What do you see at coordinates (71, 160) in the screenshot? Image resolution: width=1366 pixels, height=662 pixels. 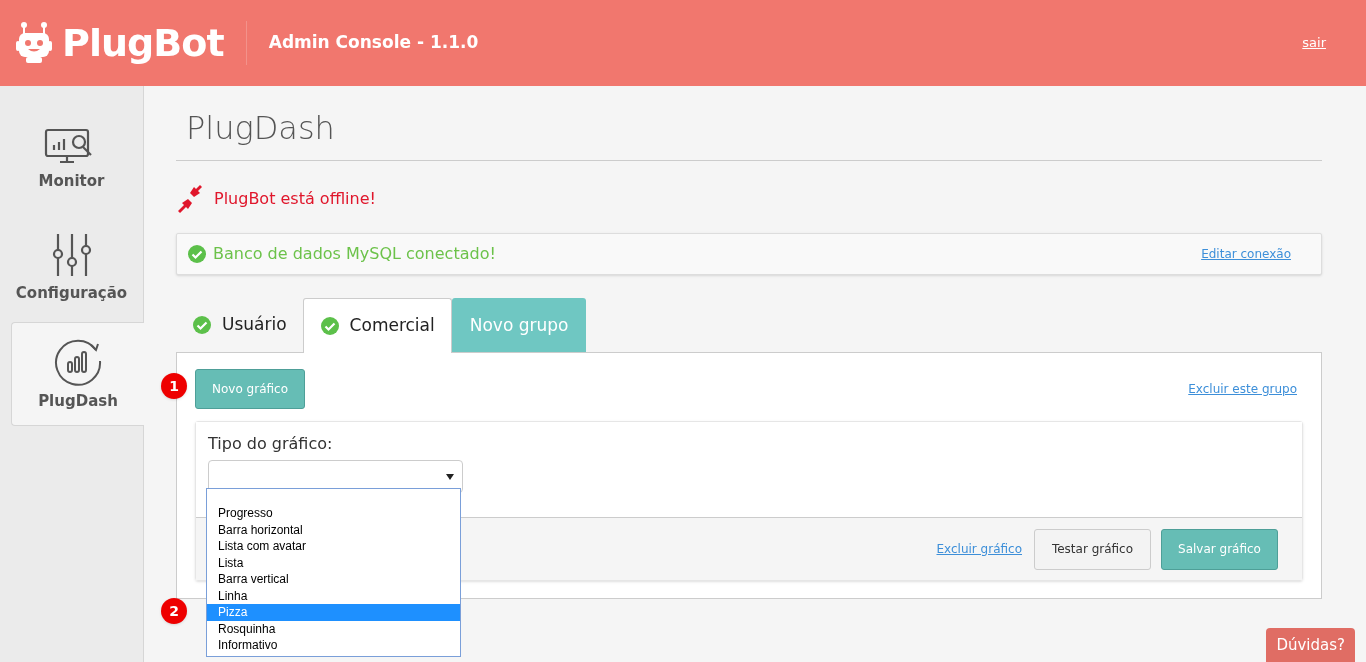 I see `sidebar-item: Monitor` at bounding box center [71, 160].